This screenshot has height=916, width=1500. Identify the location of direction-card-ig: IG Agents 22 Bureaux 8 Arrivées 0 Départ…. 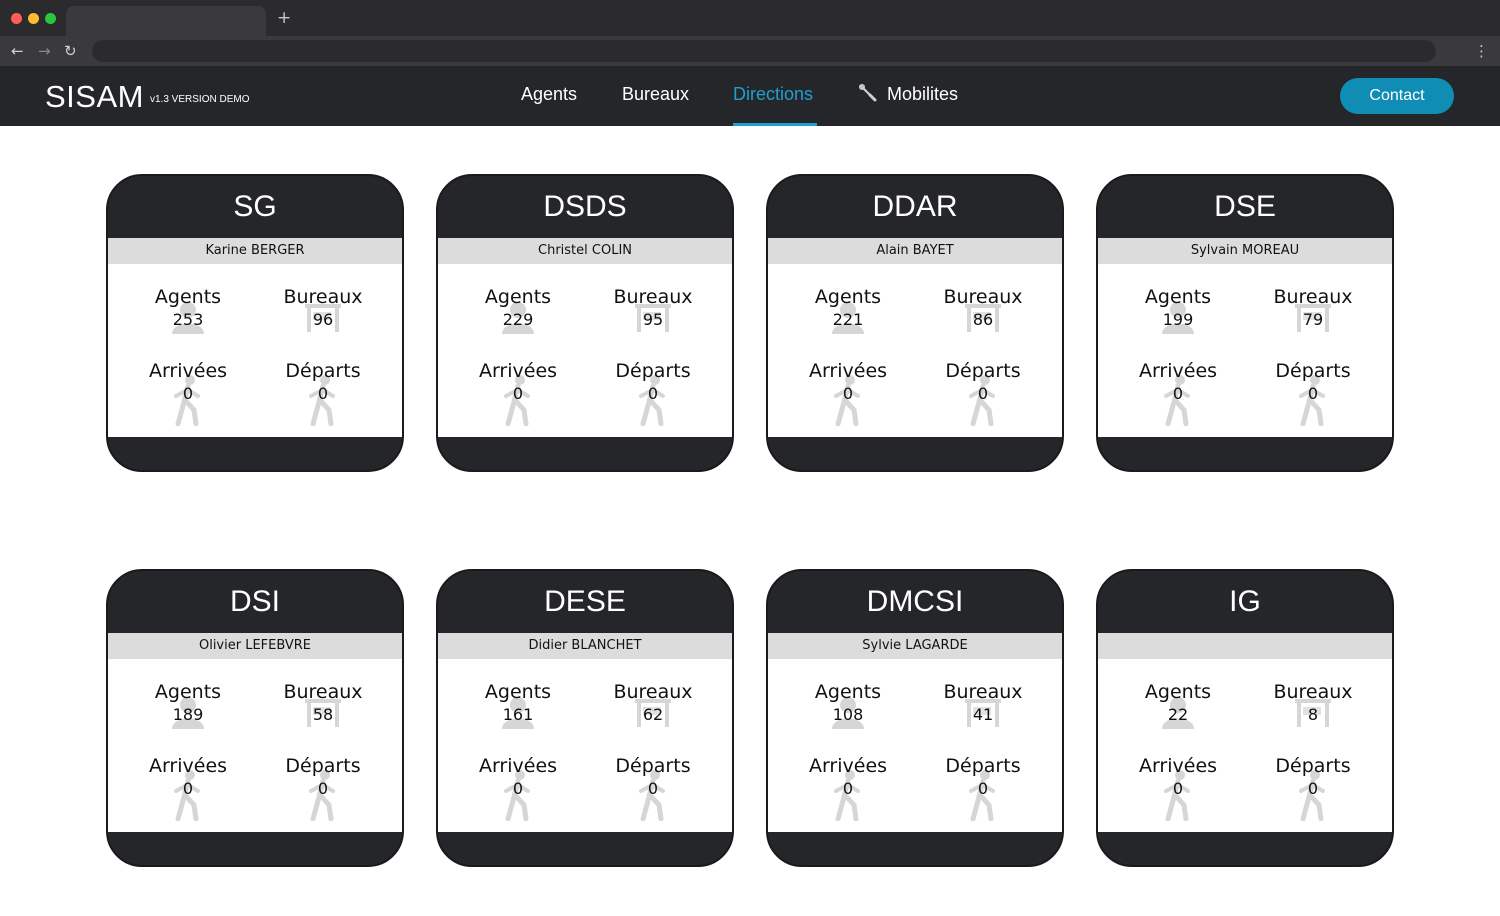
(1245, 718).